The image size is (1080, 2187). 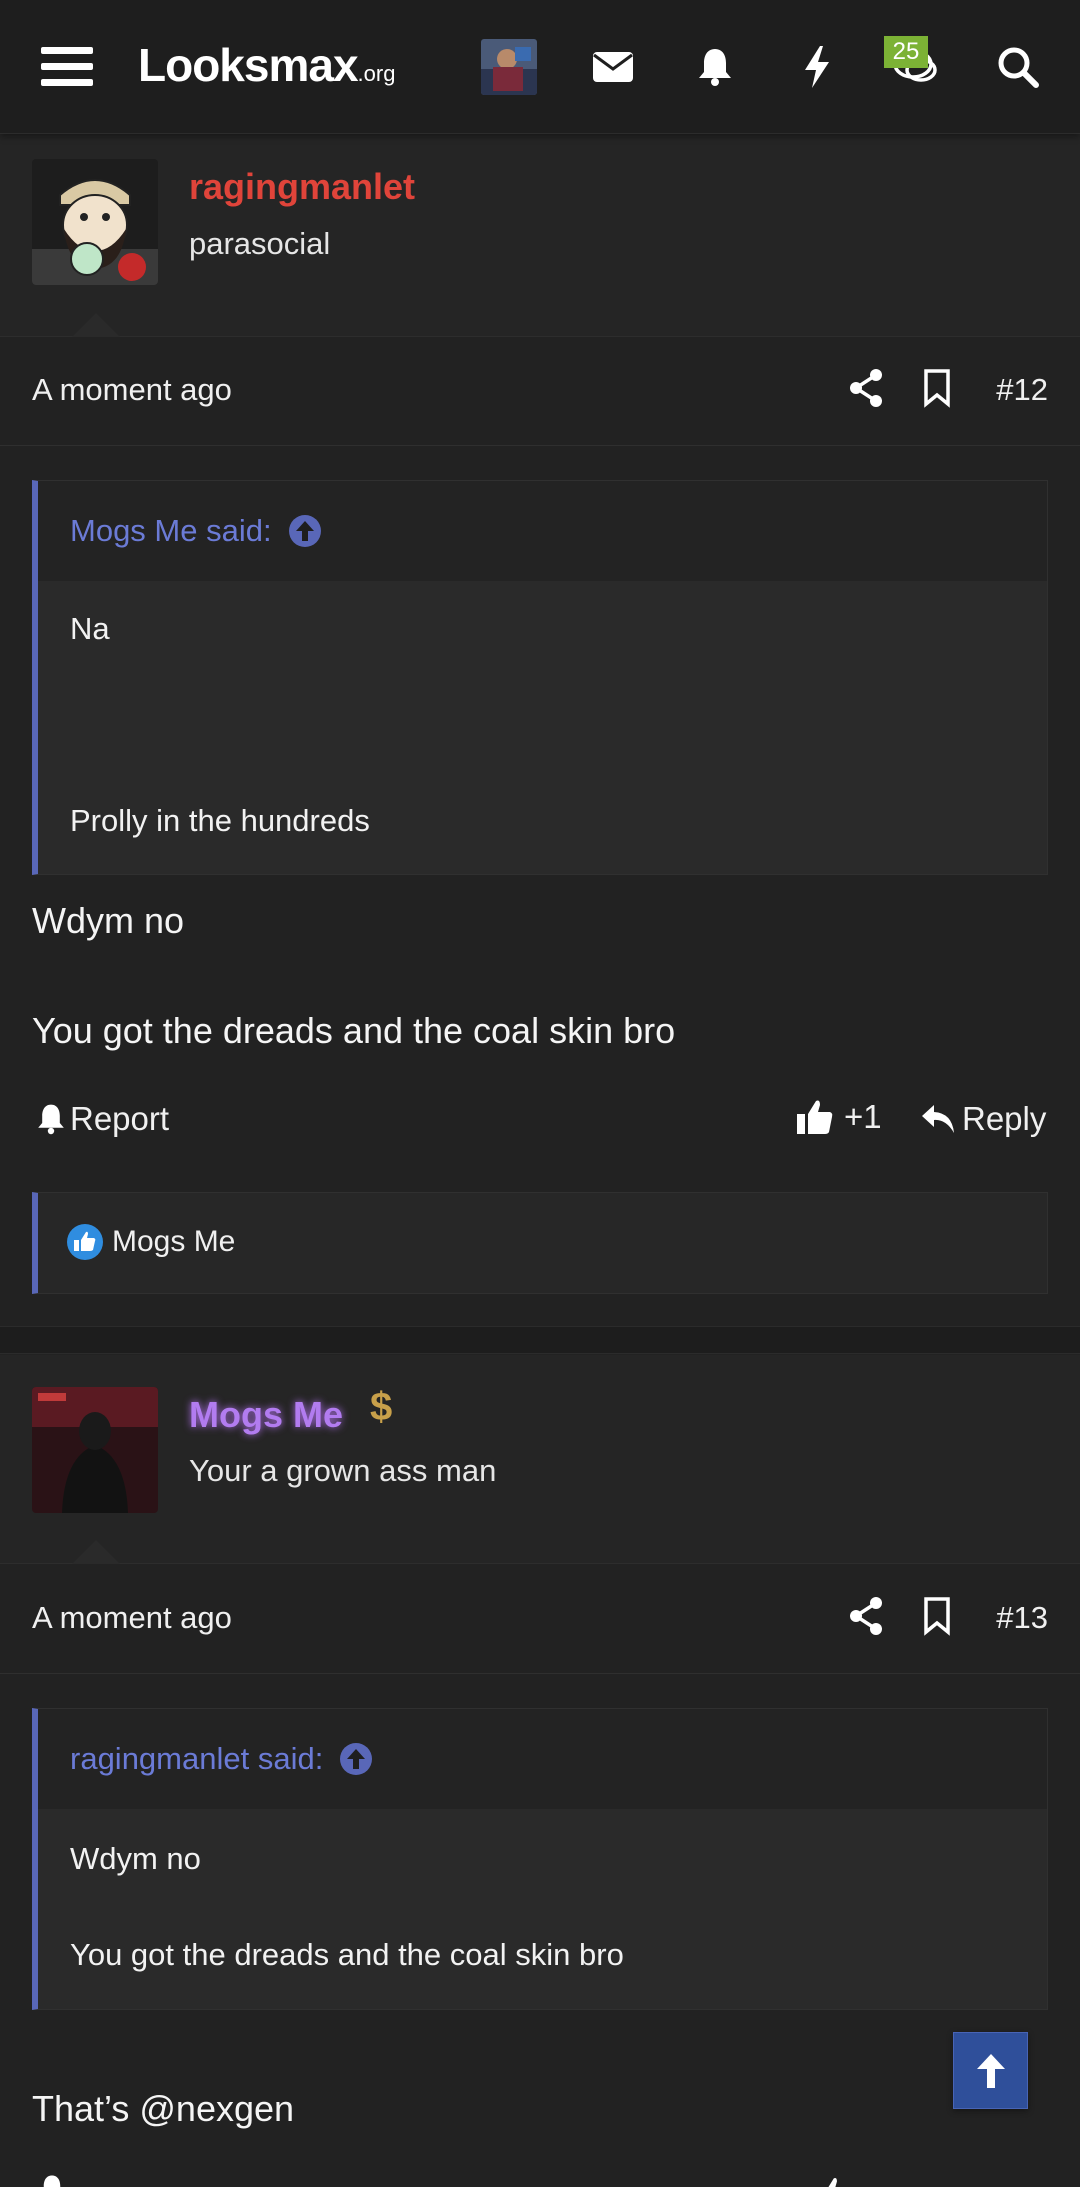 What do you see at coordinates (163, 2108) in the screenshot?
I see `message-line: That’s @nexgen` at bounding box center [163, 2108].